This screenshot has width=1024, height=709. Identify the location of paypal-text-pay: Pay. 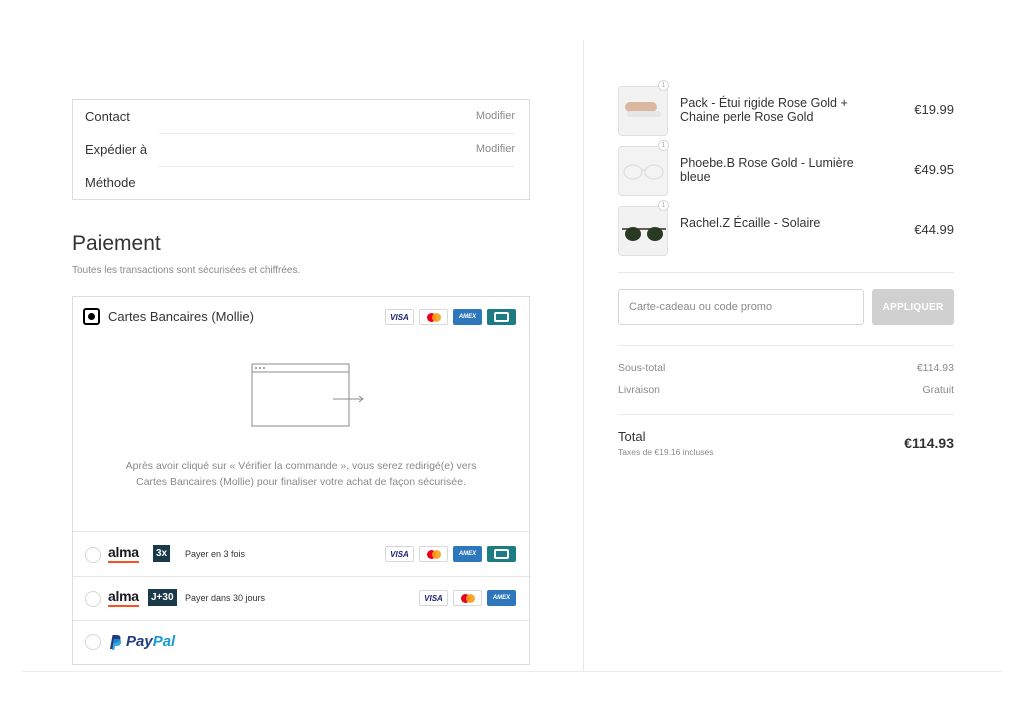
(139, 641).